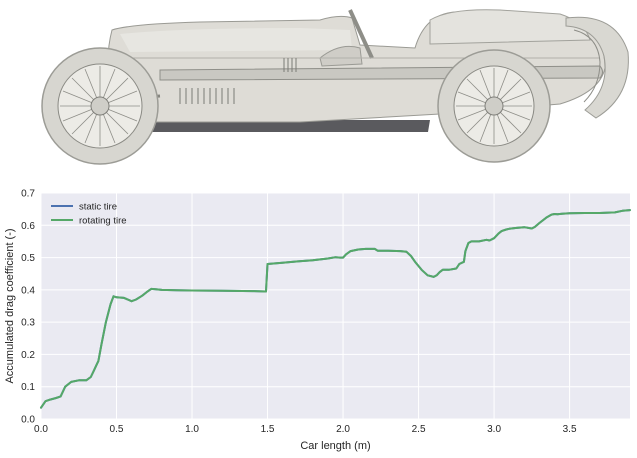  Describe the element at coordinates (28, 323) in the screenshot. I see `y-tick-label: 0.3` at that location.